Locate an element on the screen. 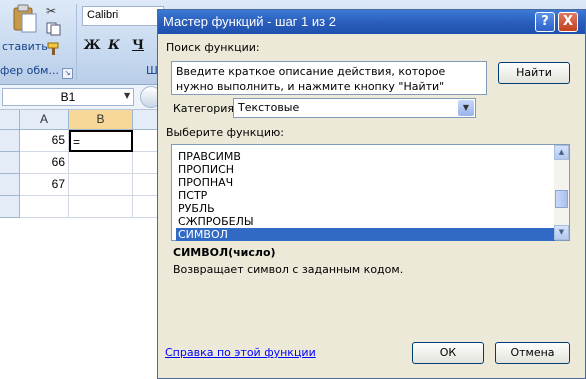  underline-button: Ч is located at coordinates (138, 46).